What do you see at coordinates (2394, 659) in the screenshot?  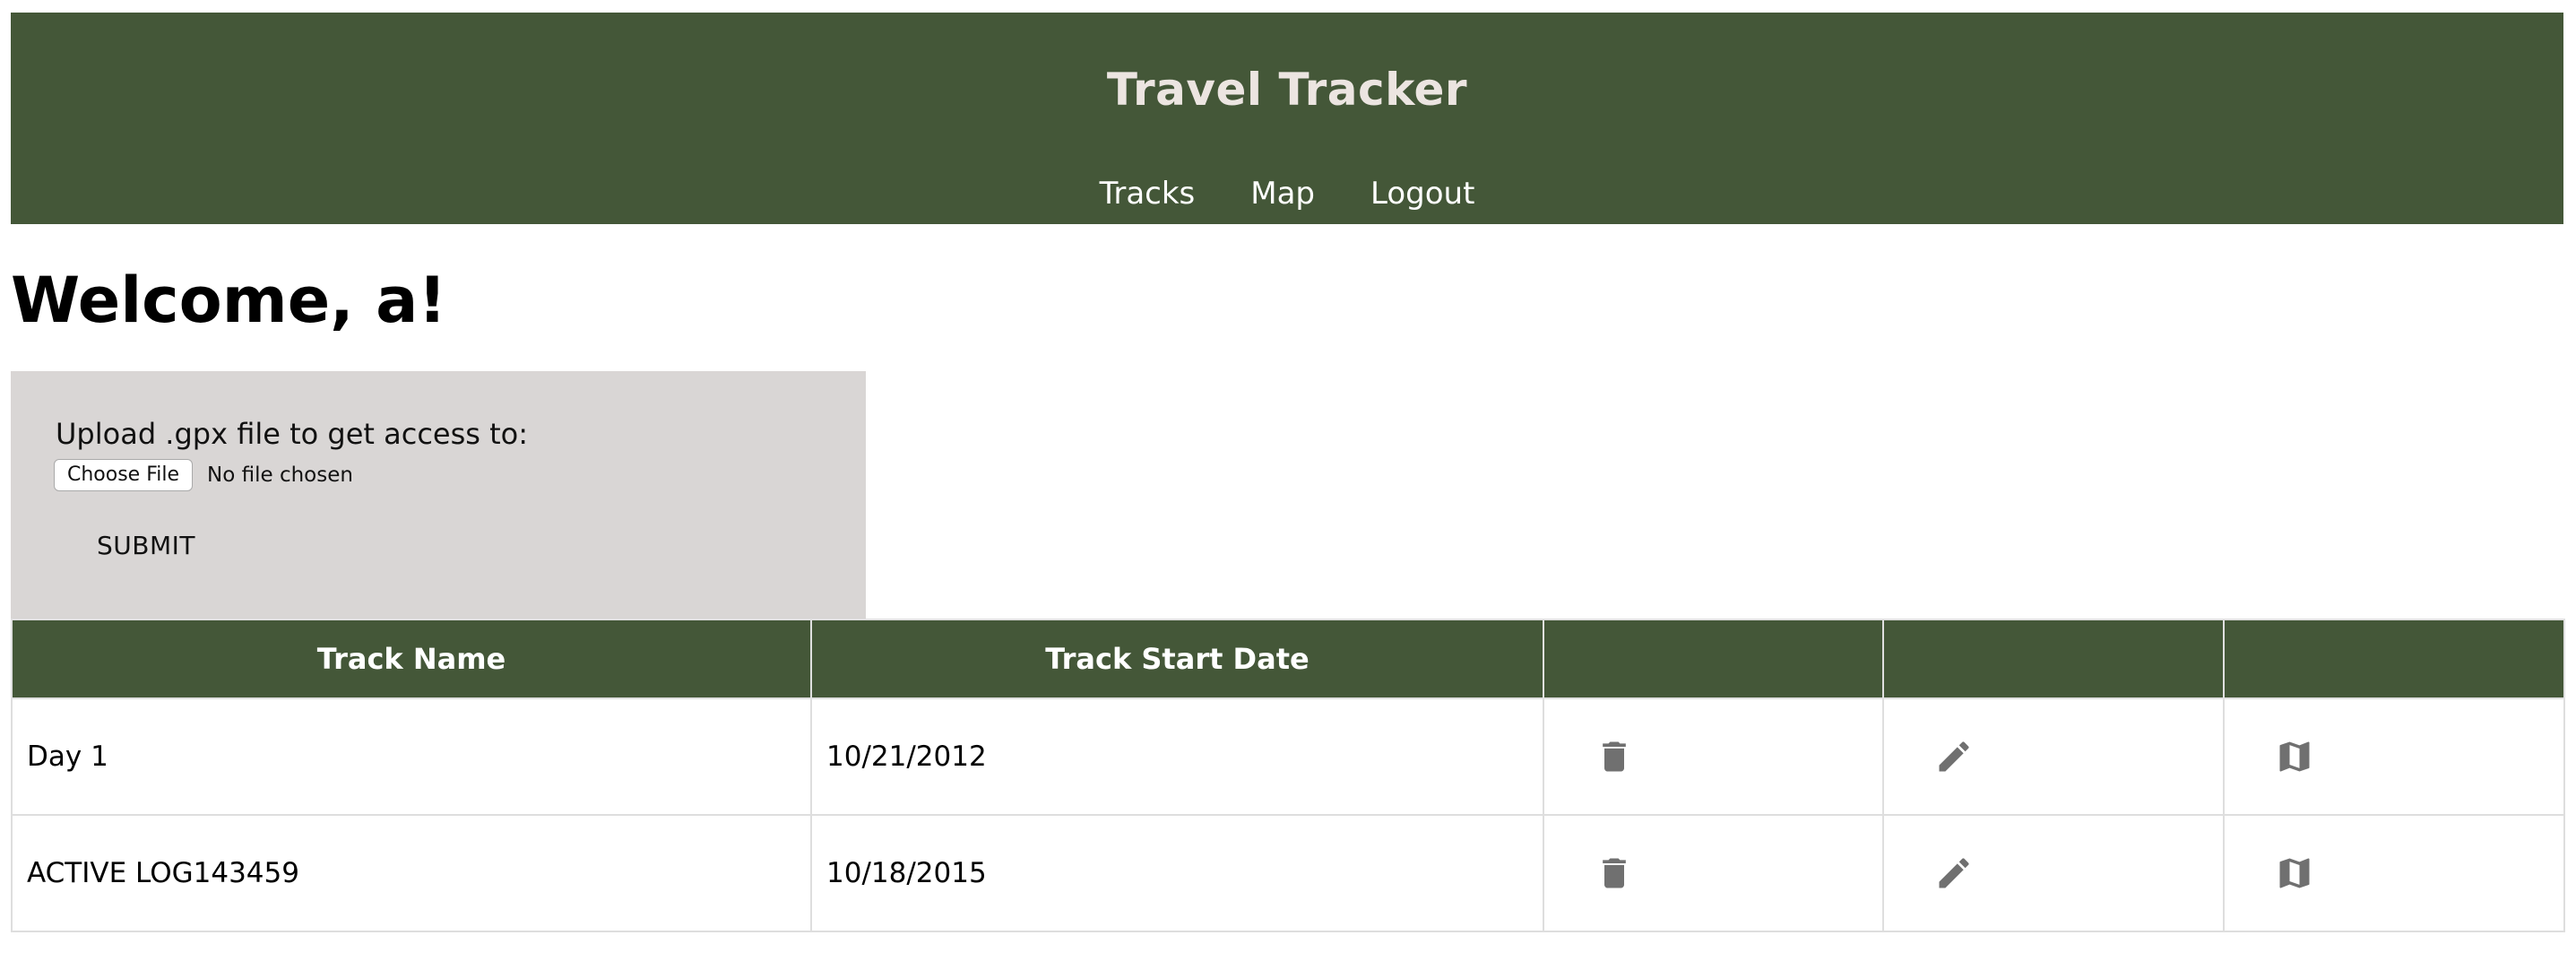 I see `col-map` at bounding box center [2394, 659].